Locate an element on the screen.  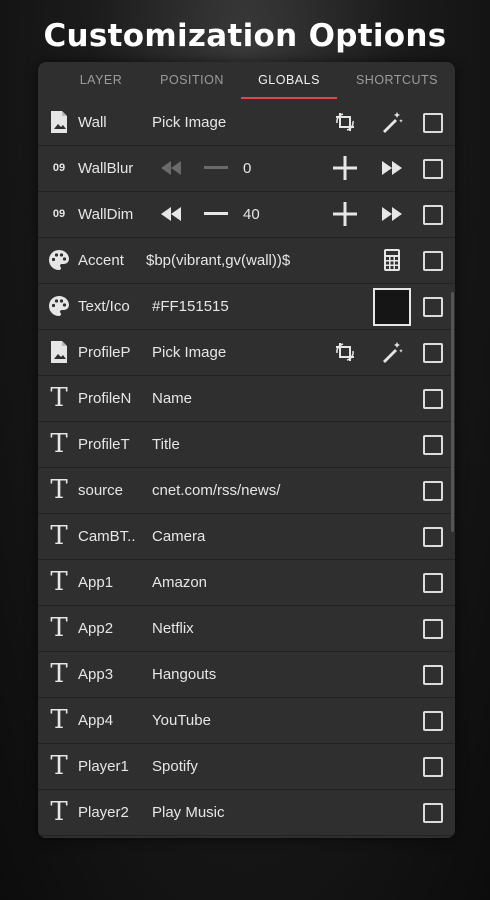
tab-position: POSITION is located at coordinates (192, 80).